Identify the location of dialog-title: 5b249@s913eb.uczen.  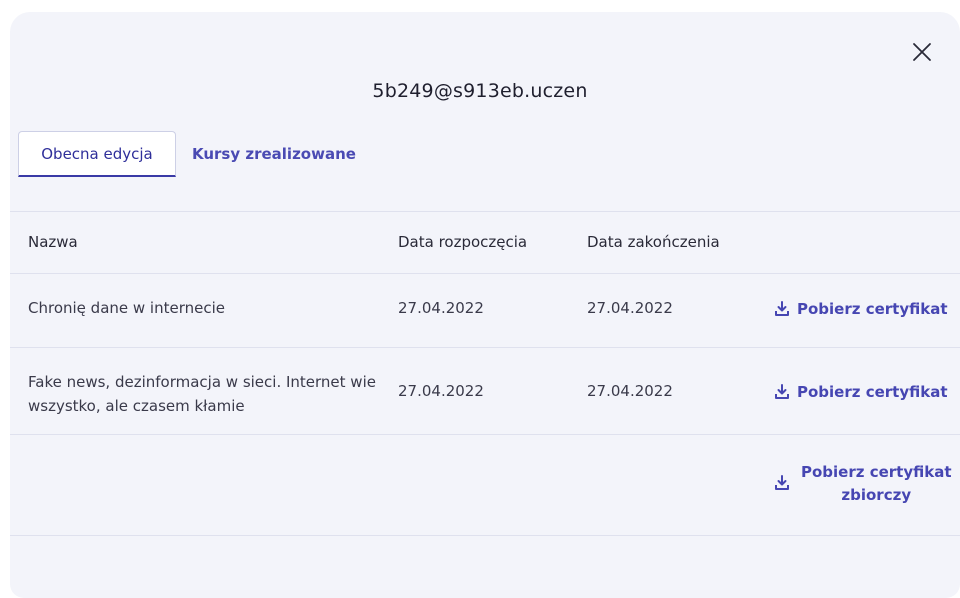
(480, 91).